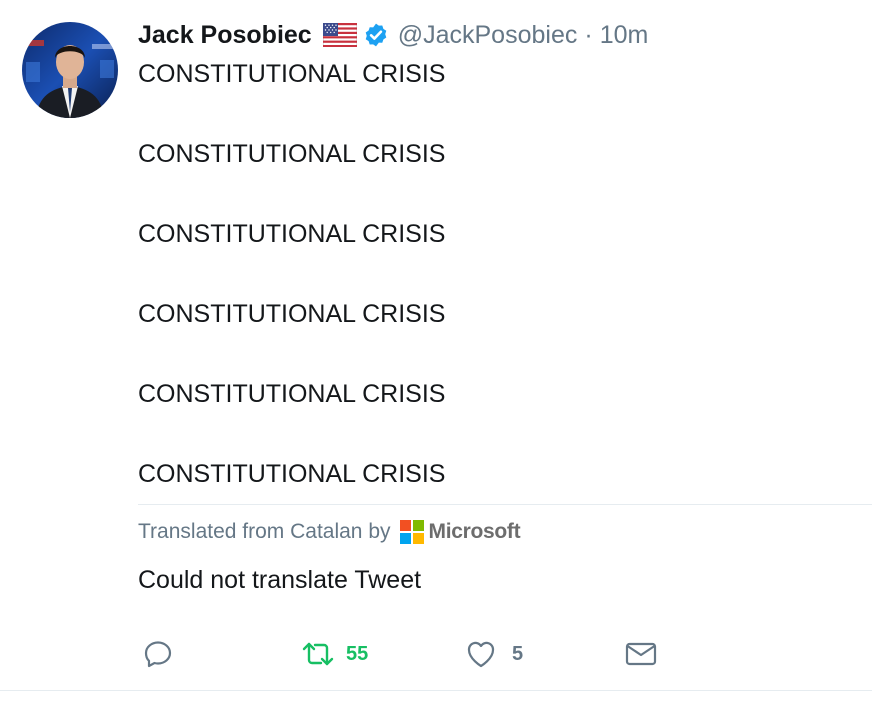  I want to click on tweet-header: Jack Posobiec @JackPosobiec · 10m, so click(393, 35).